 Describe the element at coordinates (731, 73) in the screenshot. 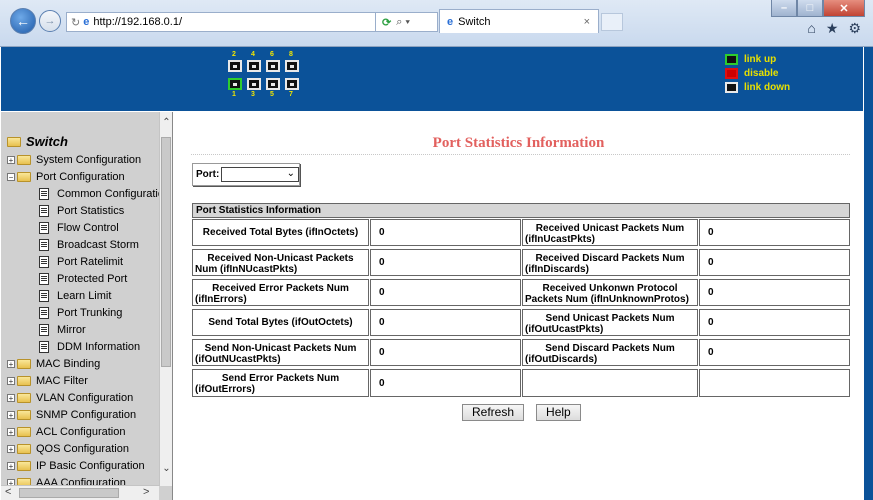

I see `disable-icon` at that location.